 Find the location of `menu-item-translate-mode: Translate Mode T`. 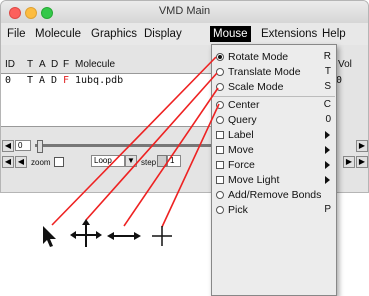

menu-item-translate-mode: Translate Mode T is located at coordinates (274, 72).